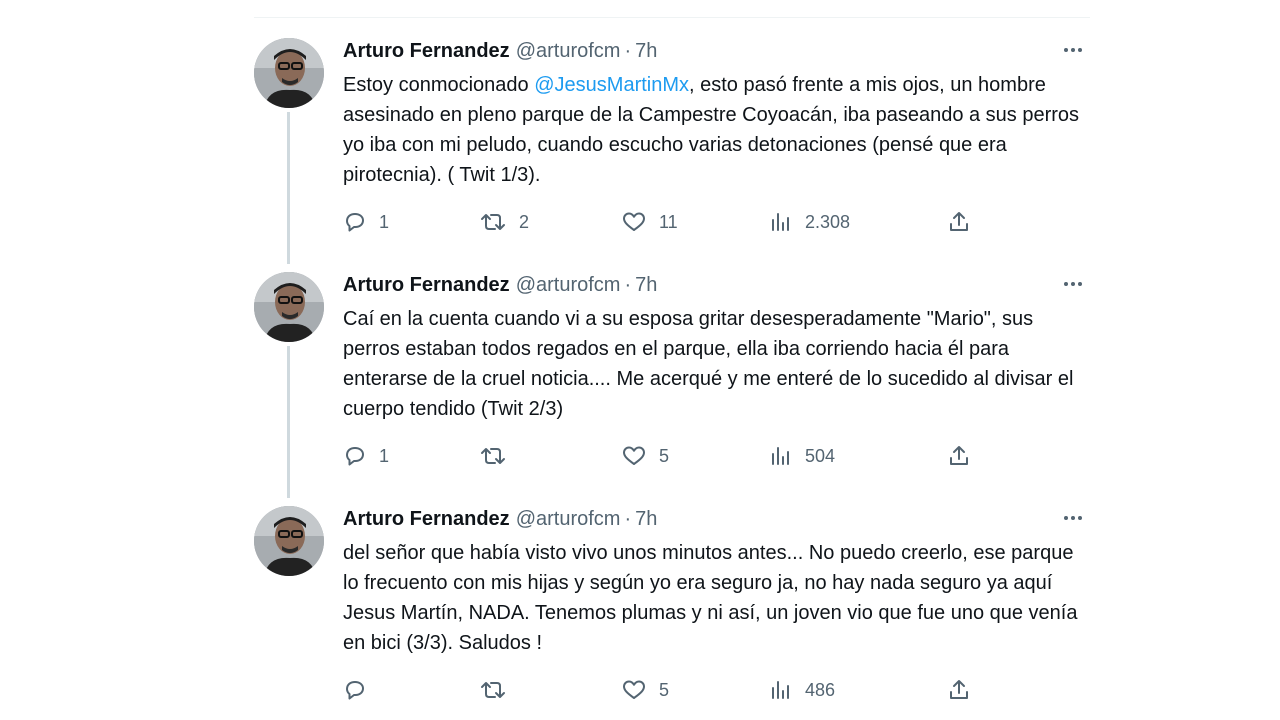 This screenshot has width=1280, height=720. What do you see at coordinates (649, 222) in the screenshot?
I see `like-button: 11` at bounding box center [649, 222].